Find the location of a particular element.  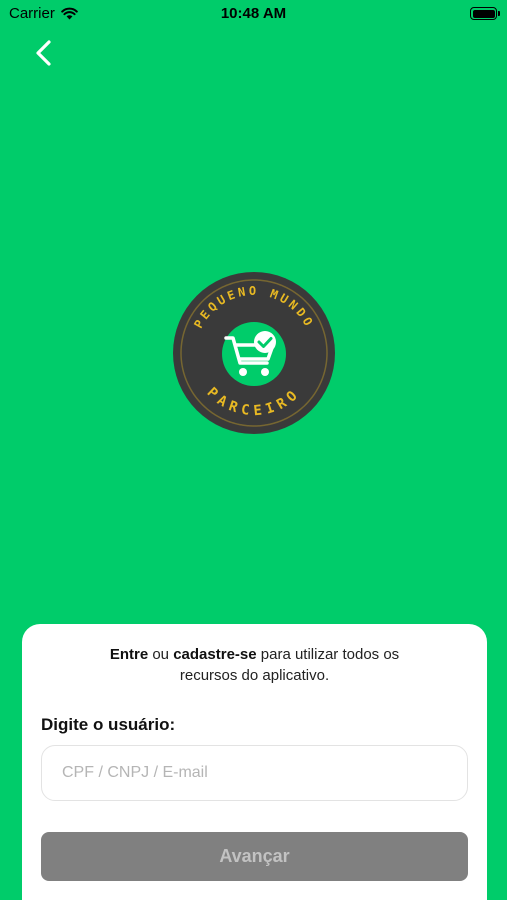

back-button is located at coordinates (44, 53).